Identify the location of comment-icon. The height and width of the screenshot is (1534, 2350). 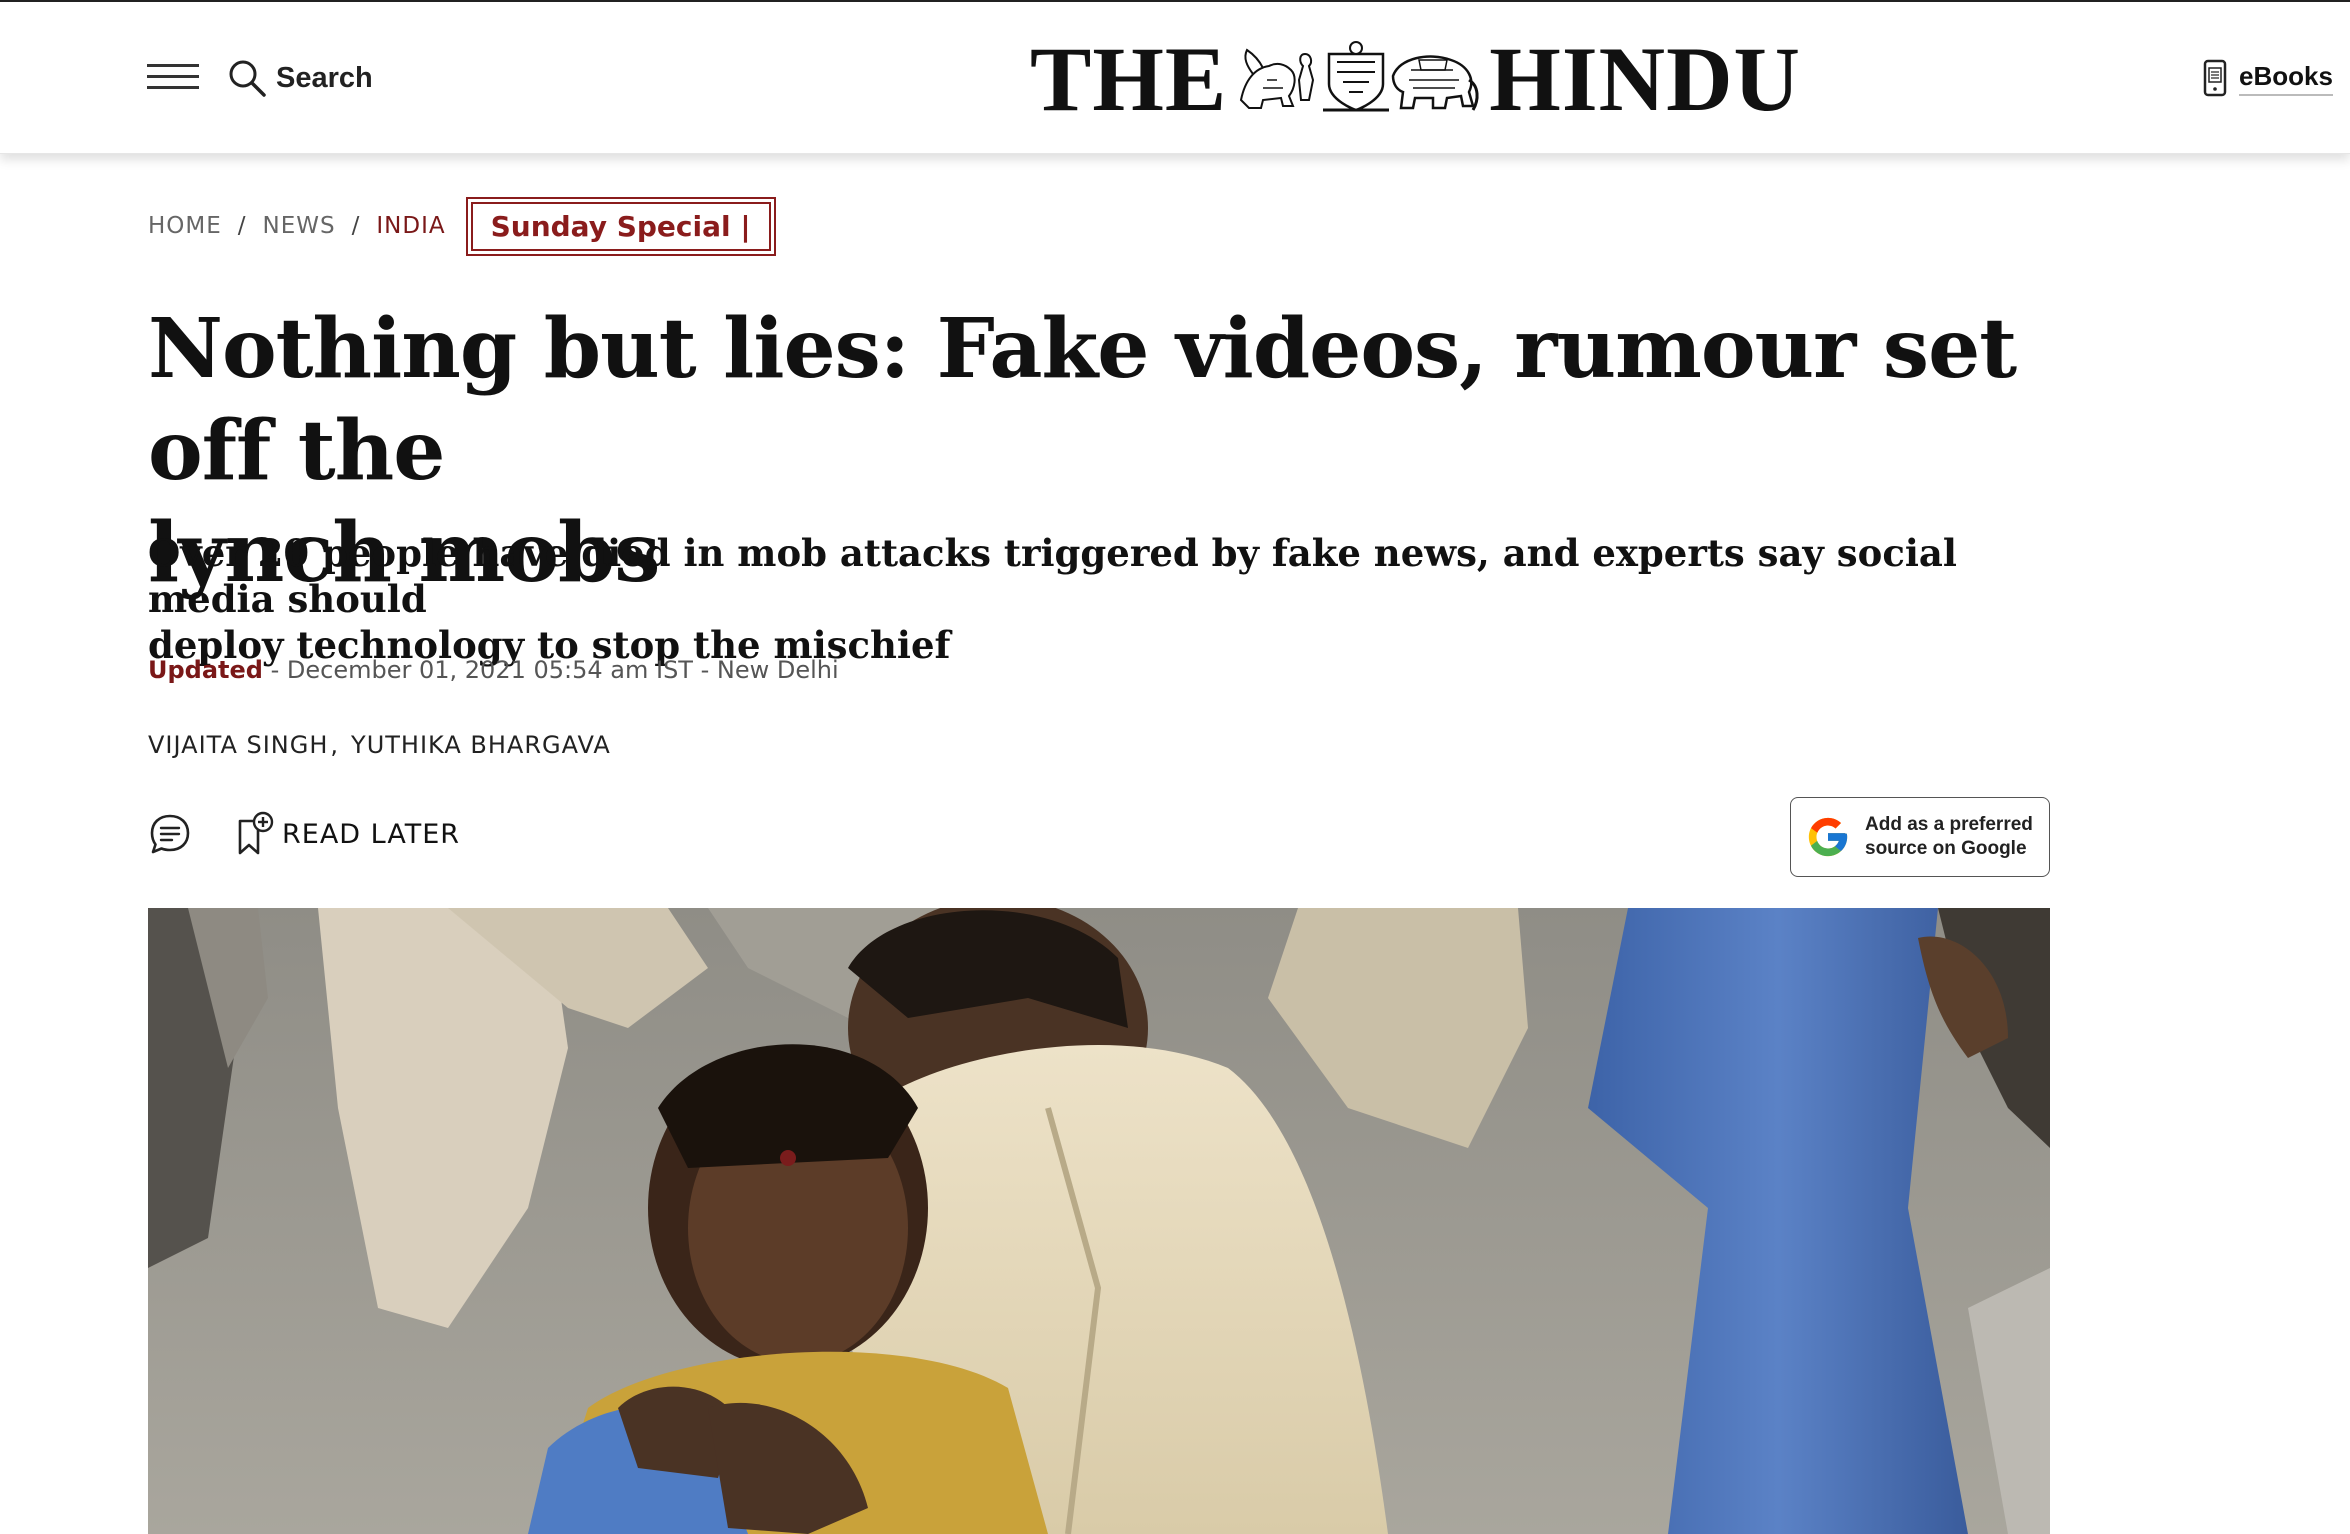
(170, 834).